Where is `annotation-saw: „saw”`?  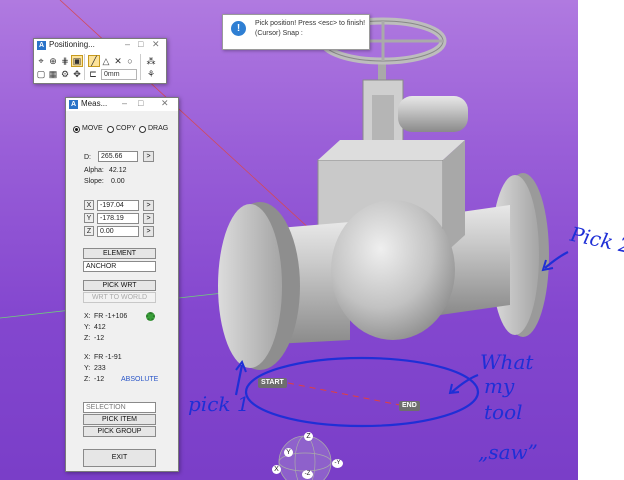 annotation-saw: „saw” is located at coordinates (508, 452).